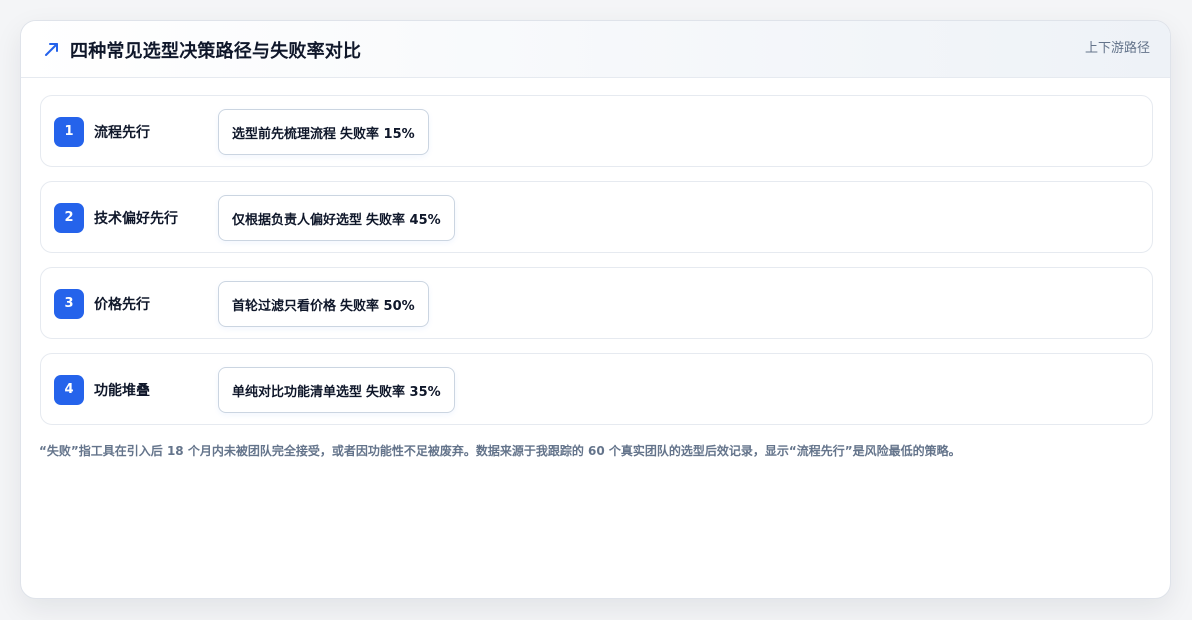  I want to click on path-description-box: 首轮过滤只看价格 失败率 50%, so click(323, 304).